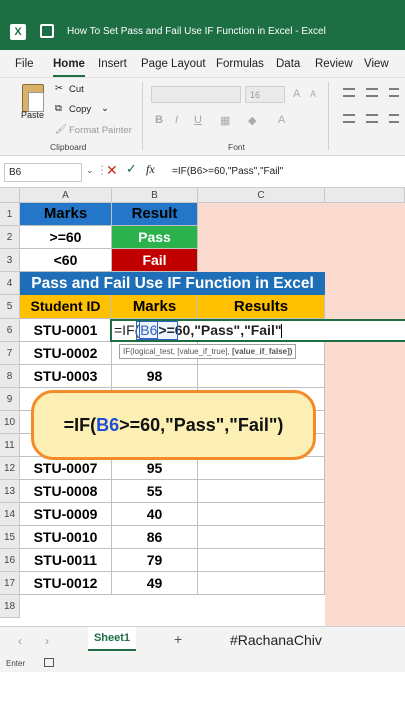  I want to click on enter-icon: ✓, so click(131, 169).